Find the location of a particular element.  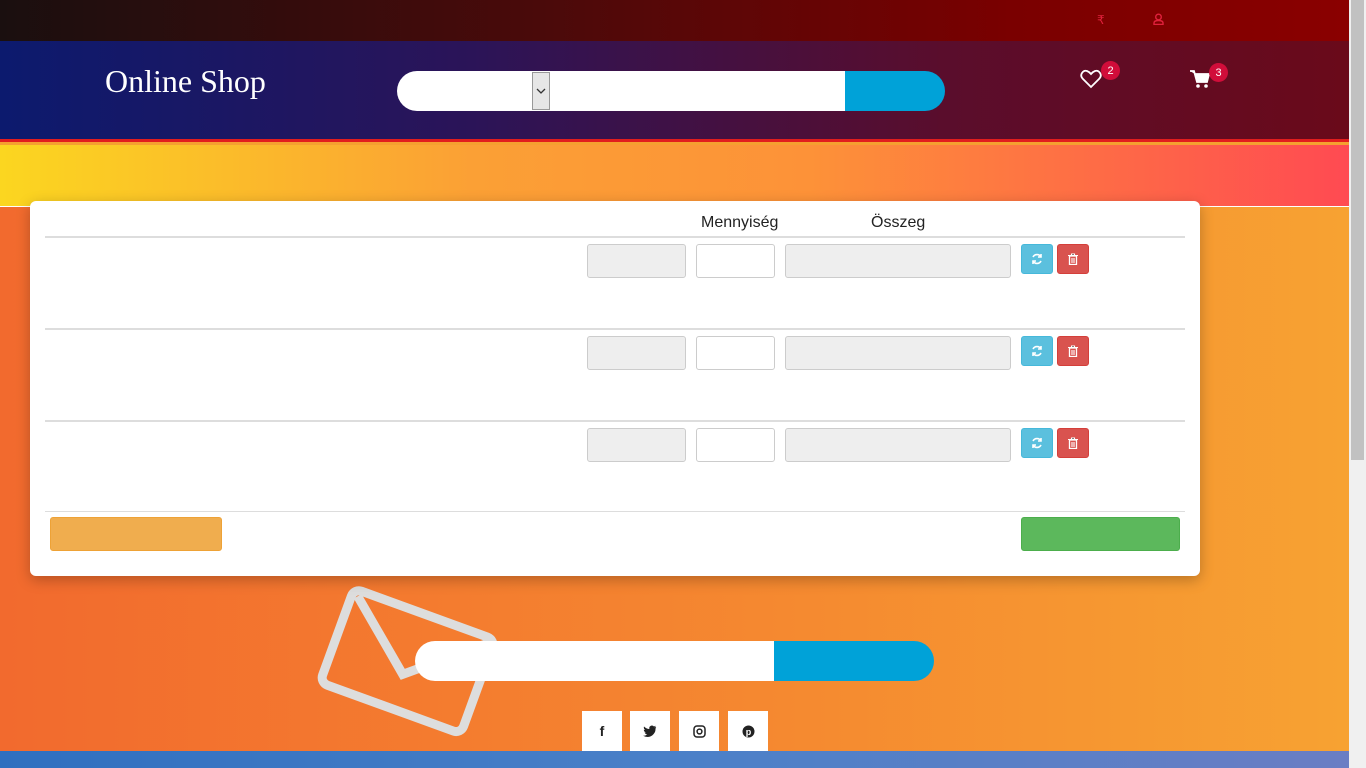

twitter-icon is located at coordinates (650, 731).